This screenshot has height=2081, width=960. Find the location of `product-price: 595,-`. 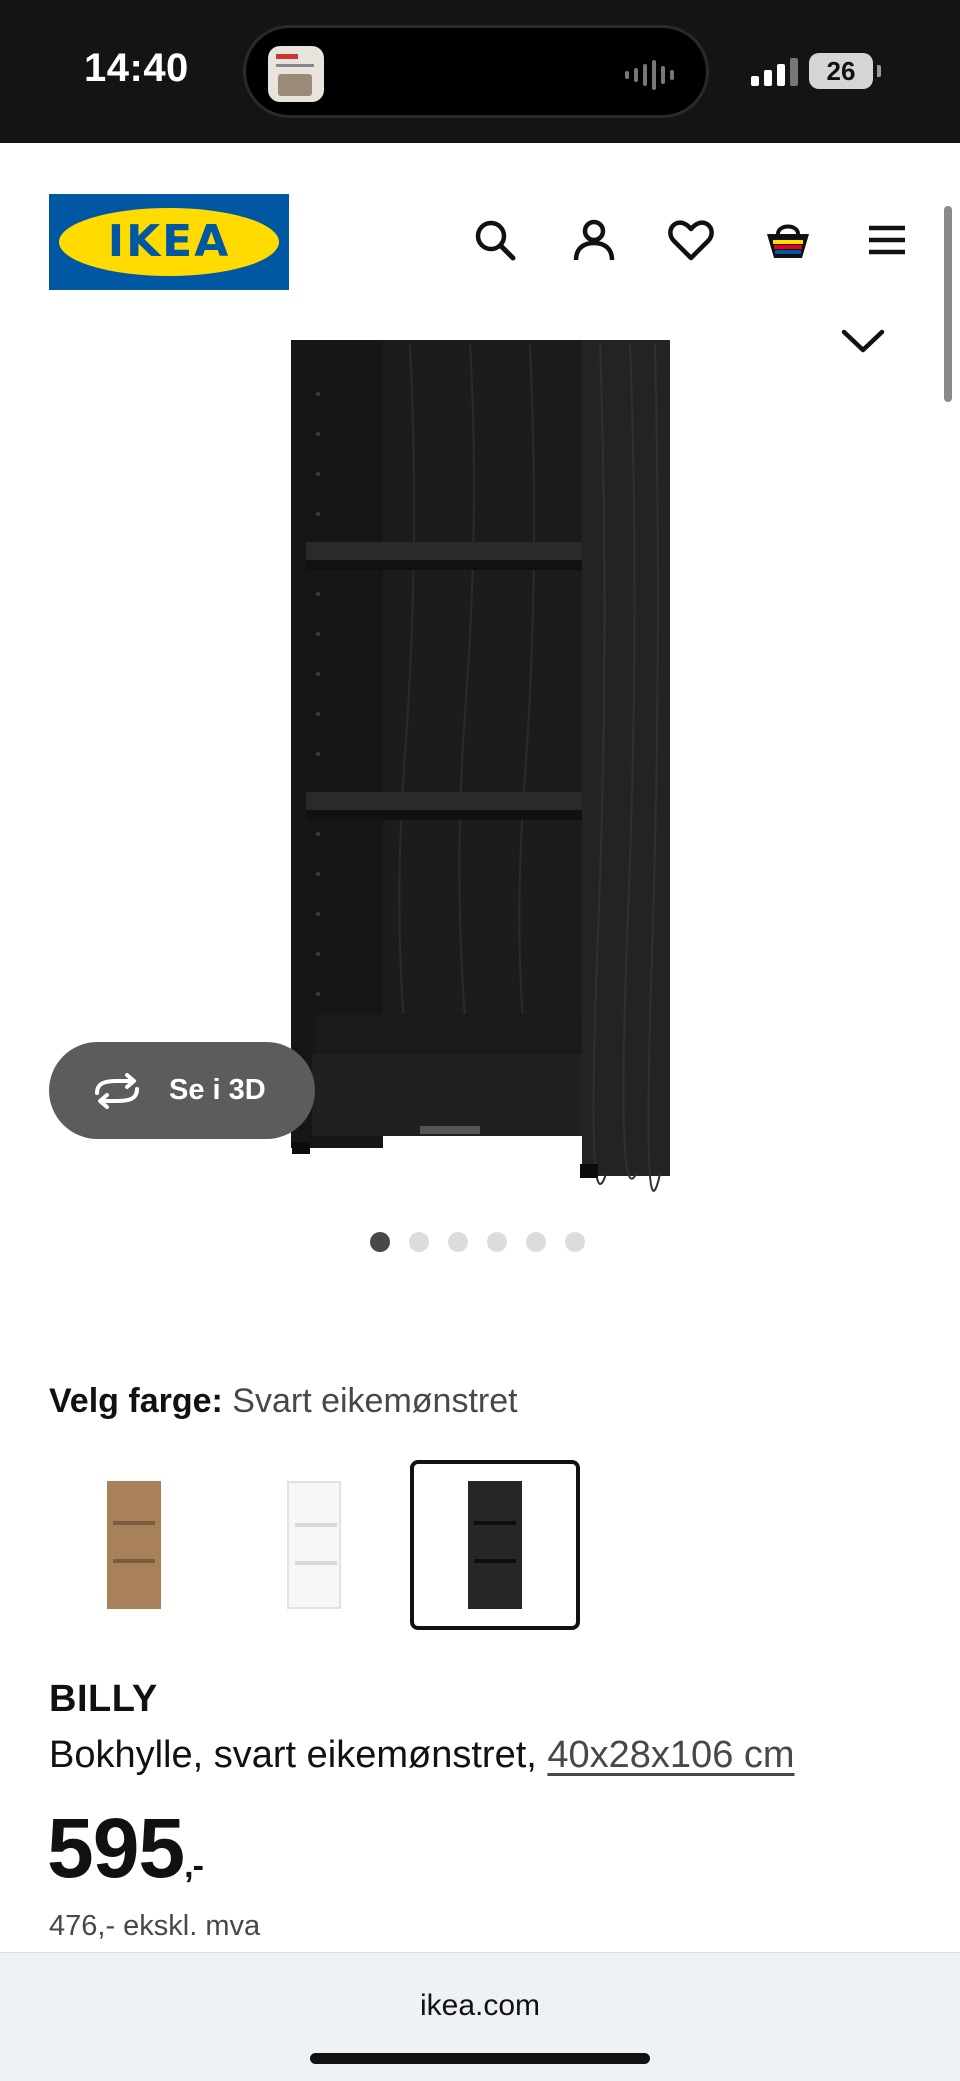

product-price: 595,- is located at coordinates (125, 1848).